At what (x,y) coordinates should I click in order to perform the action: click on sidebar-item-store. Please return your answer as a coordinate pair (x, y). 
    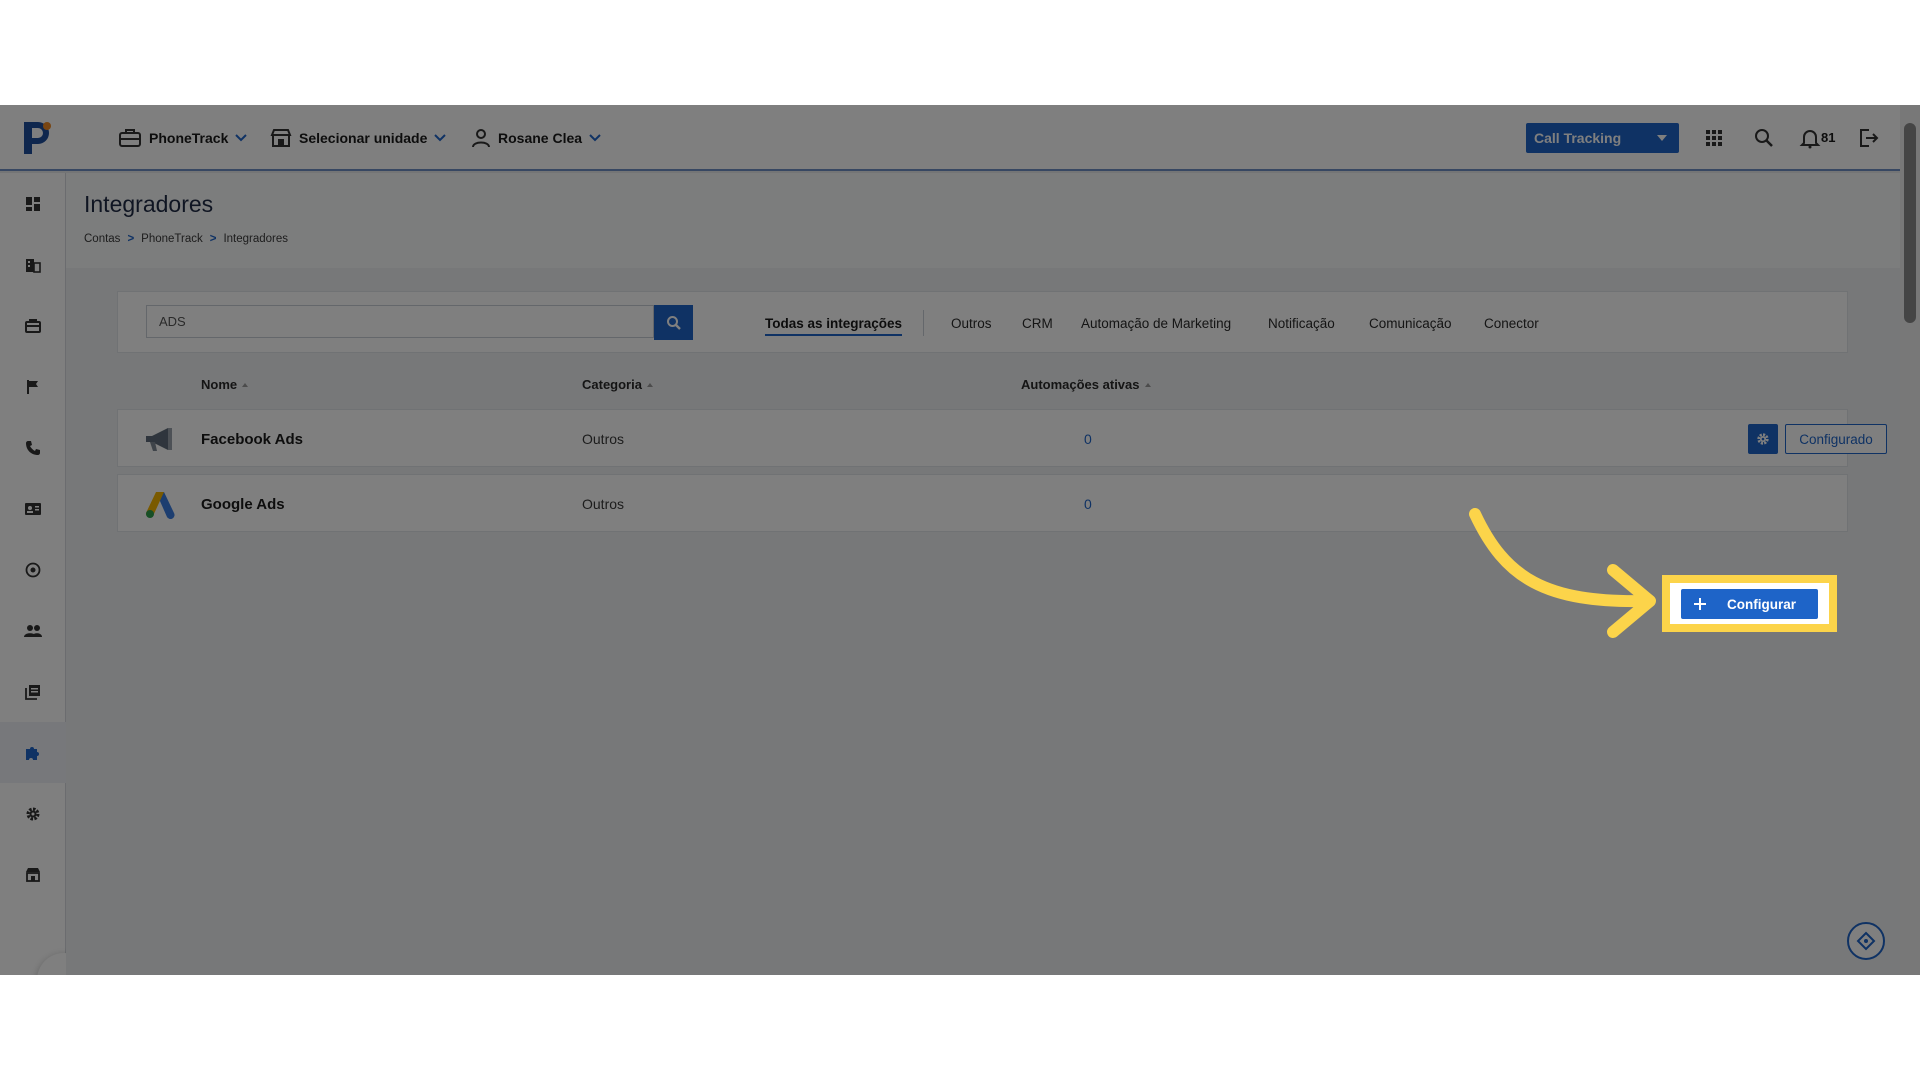
    Looking at the image, I should click on (33, 874).